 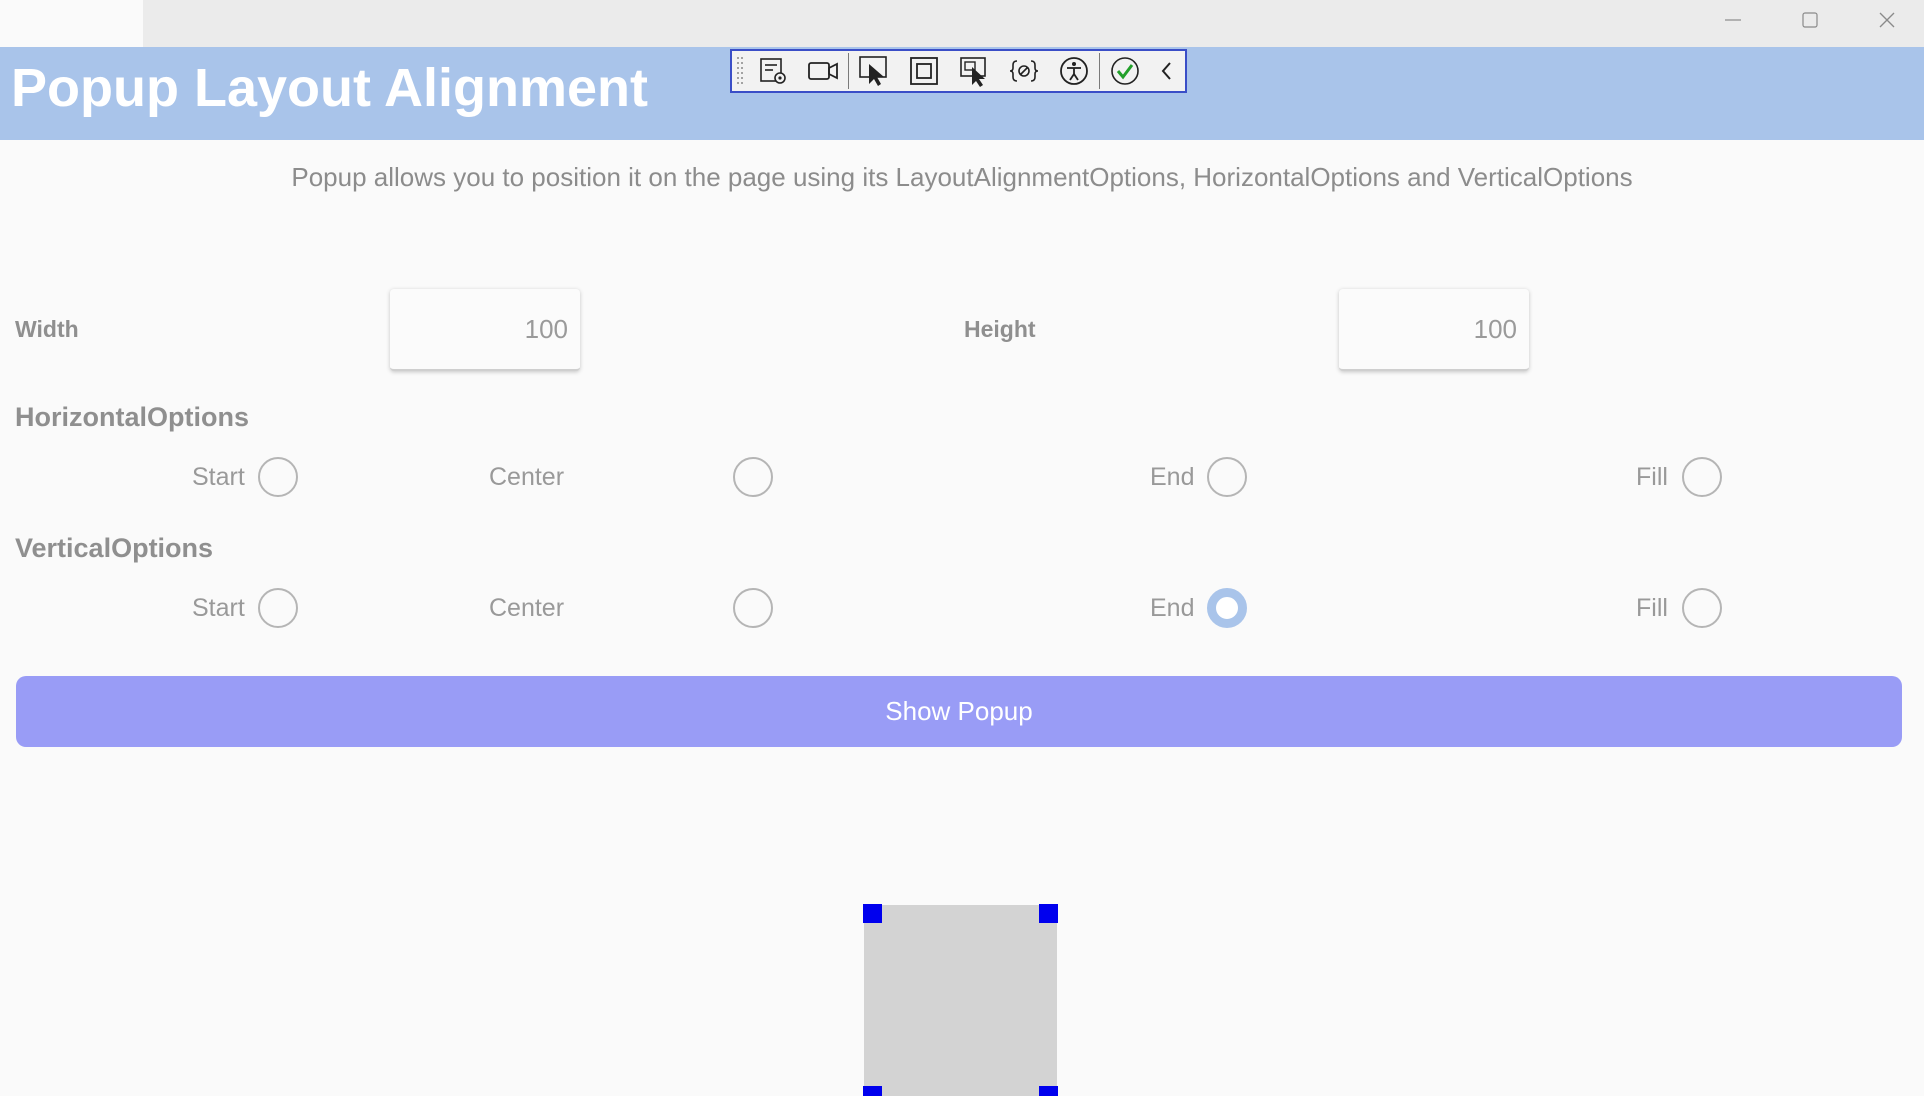 I want to click on vertical-center-label: Center, so click(x=527, y=608).